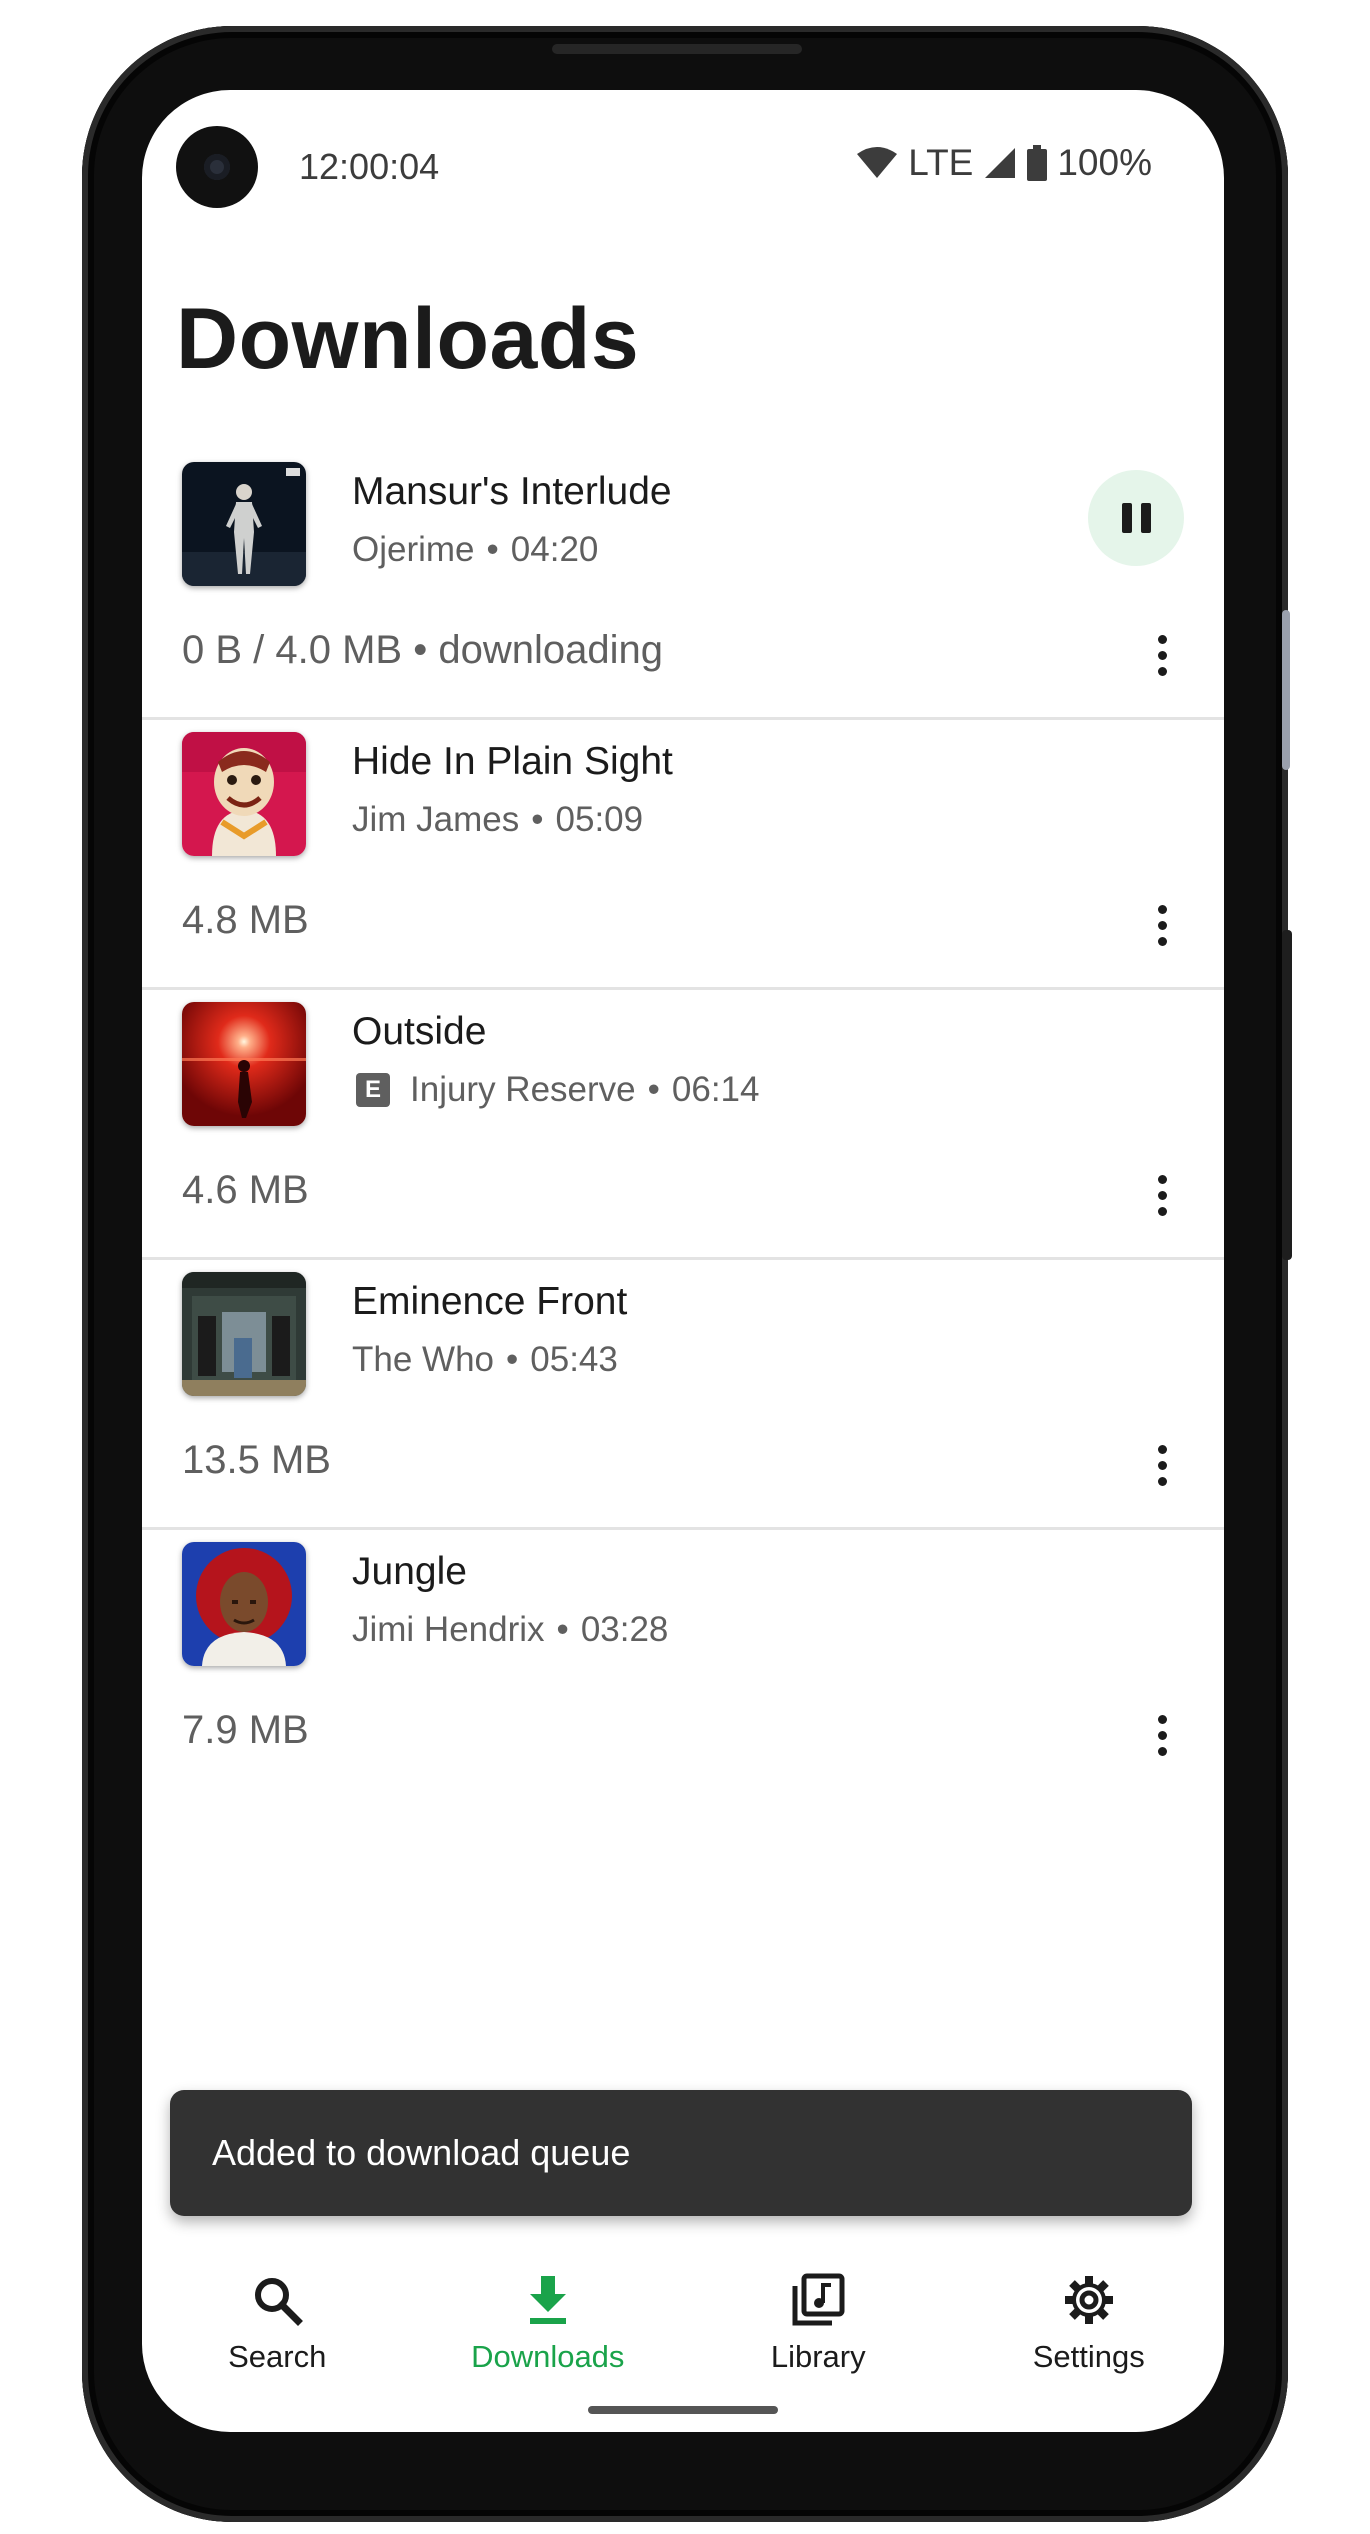 Image resolution: width=1370 pixels, height=2534 pixels. What do you see at coordinates (245, 920) in the screenshot?
I see `file-size: 4.8 MB` at bounding box center [245, 920].